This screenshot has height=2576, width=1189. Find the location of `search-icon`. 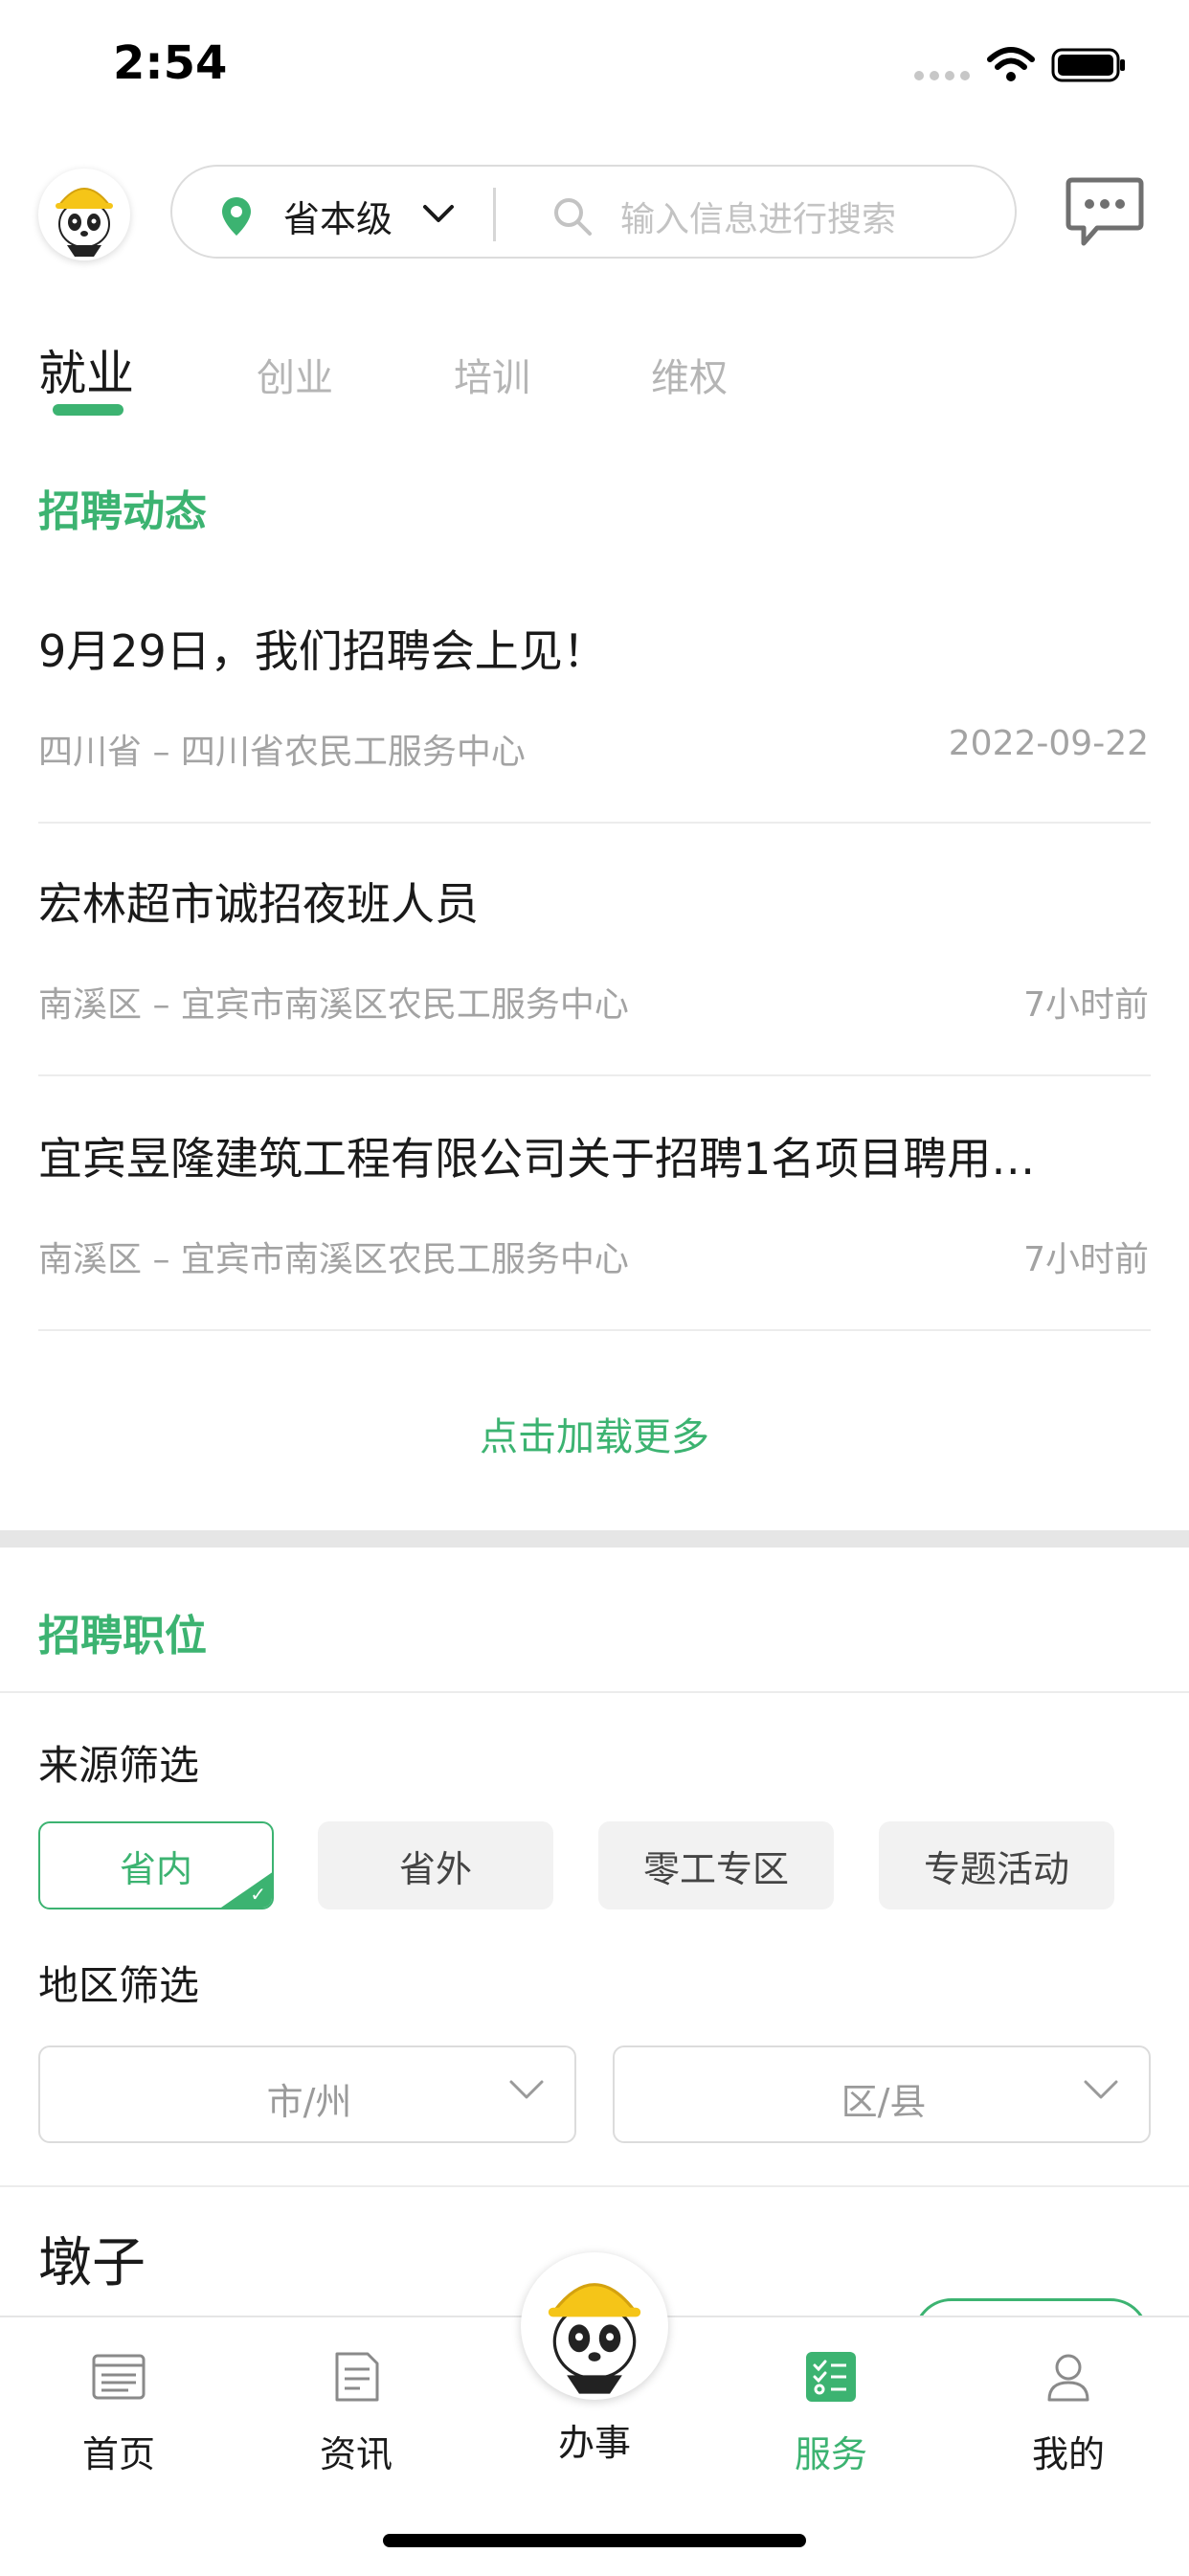

search-icon is located at coordinates (573, 217).